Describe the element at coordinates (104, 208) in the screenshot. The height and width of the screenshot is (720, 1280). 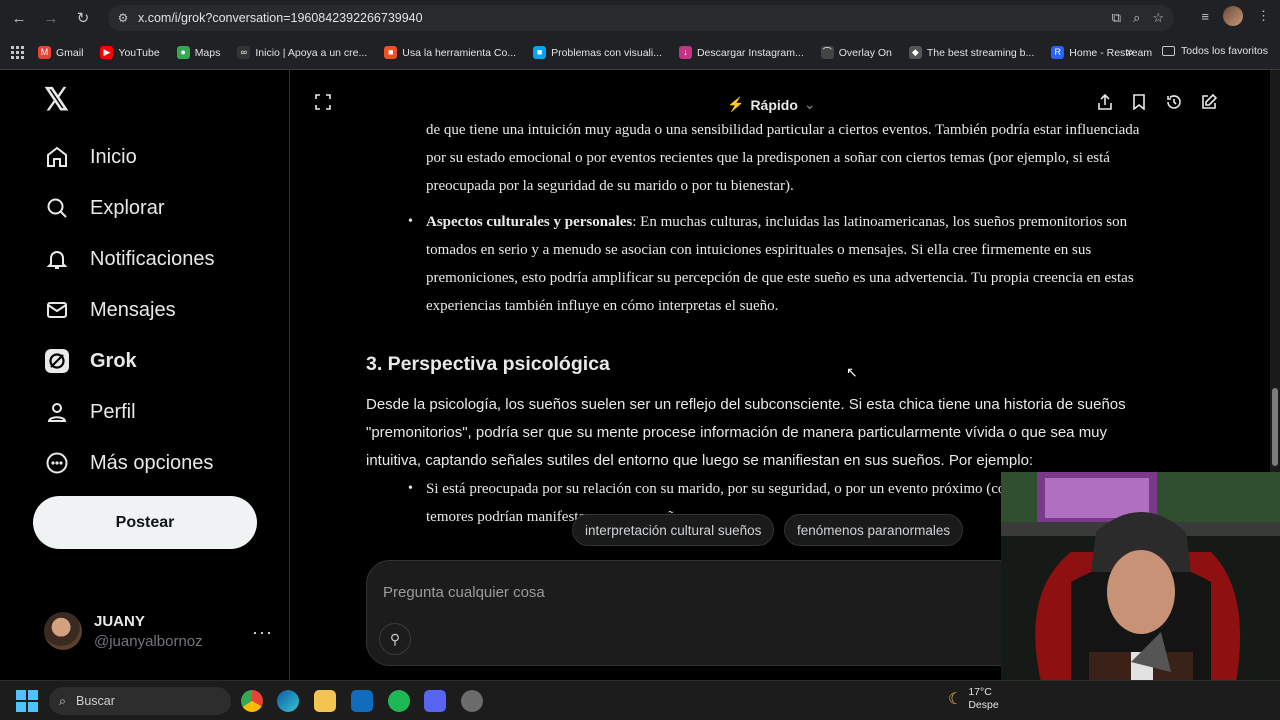
I see `sidebar-item-explorar: Explorar` at that location.